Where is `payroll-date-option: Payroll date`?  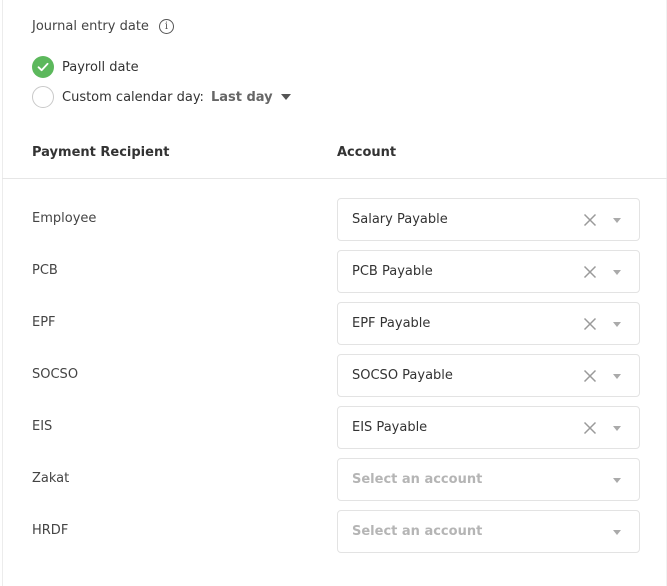 payroll-date-option: Payroll date is located at coordinates (85, 67).